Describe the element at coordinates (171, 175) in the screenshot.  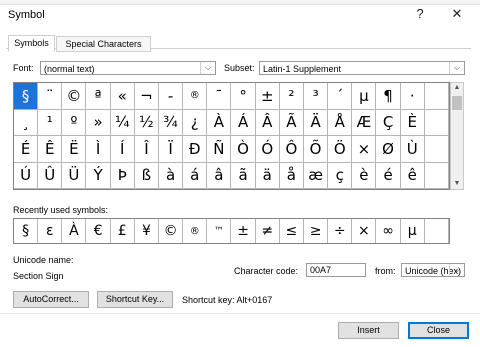
I see `symbol-cell: à` at that location.